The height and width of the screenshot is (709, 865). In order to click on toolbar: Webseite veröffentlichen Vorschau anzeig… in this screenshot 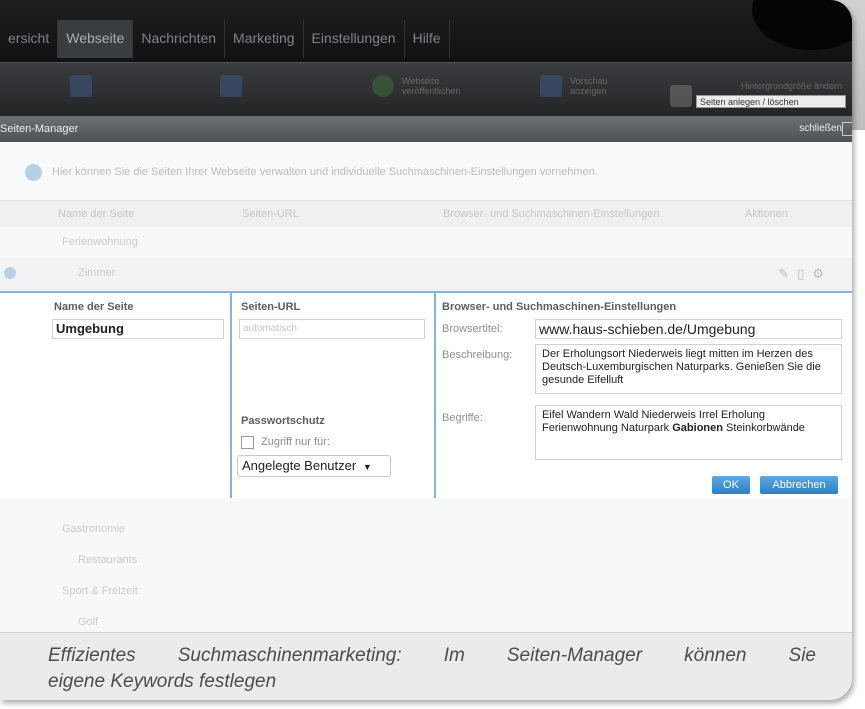, I will do `click(426, 89)`.